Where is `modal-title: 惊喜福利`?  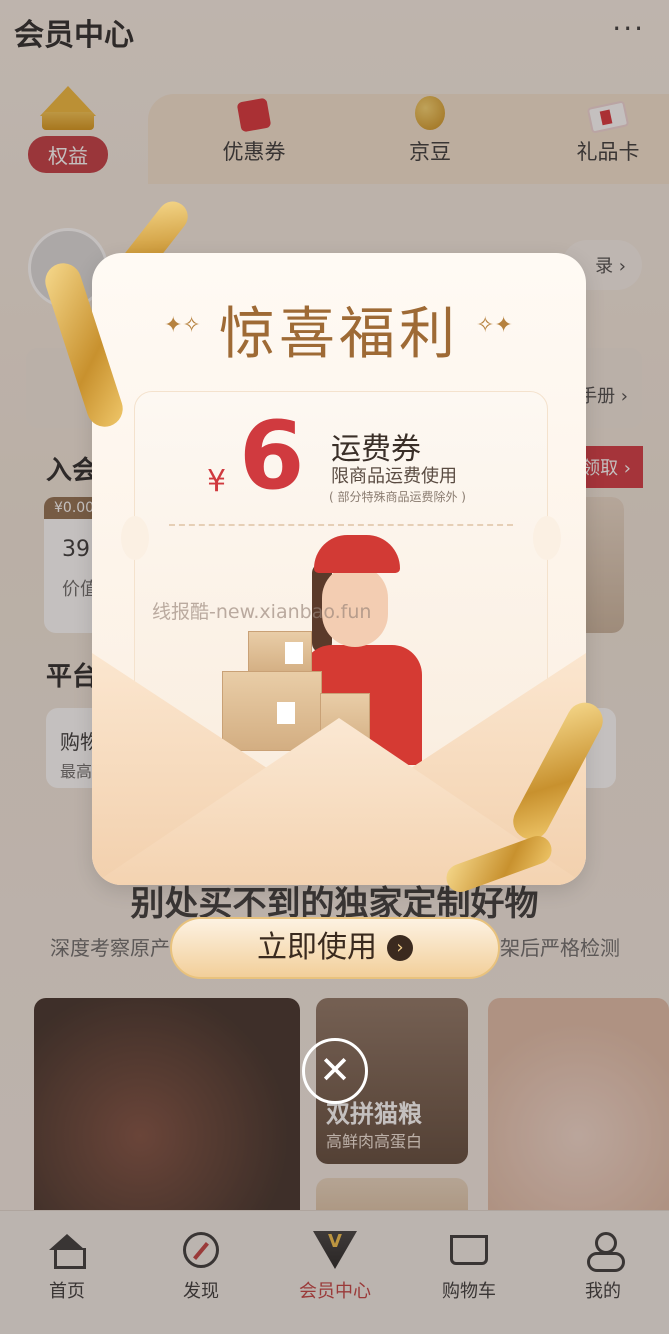
modal-title: 惊喜福利 is located at coordinates (339, 334).